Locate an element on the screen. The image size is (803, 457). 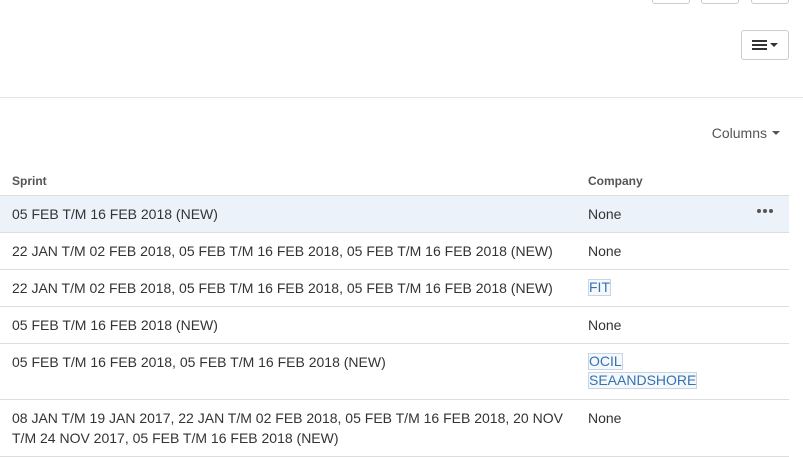
company-cell: OCIL SEAANDSHORE is located at coordinates (682, 371).